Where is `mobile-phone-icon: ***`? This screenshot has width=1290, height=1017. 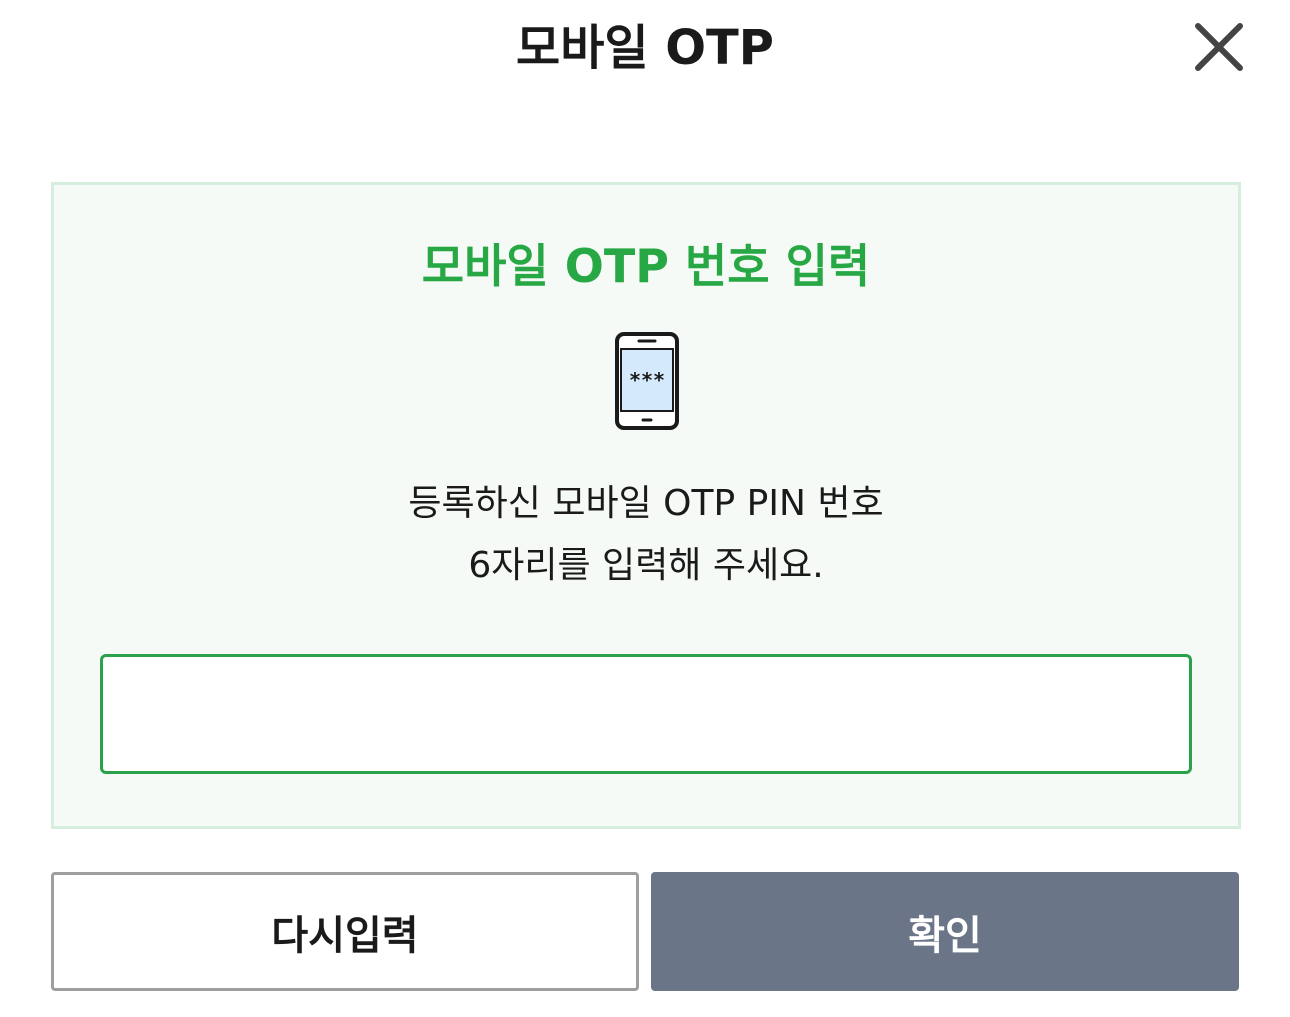
mobile-phone-icon: *** is located at coordinates (647, 381).